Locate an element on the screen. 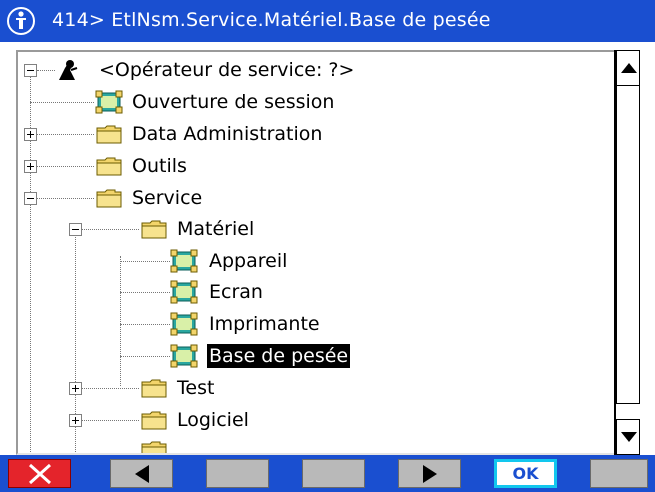 The height and width of the screenshot is (492, 655). softkey-bar: OK is located at coordinates (327, 473).